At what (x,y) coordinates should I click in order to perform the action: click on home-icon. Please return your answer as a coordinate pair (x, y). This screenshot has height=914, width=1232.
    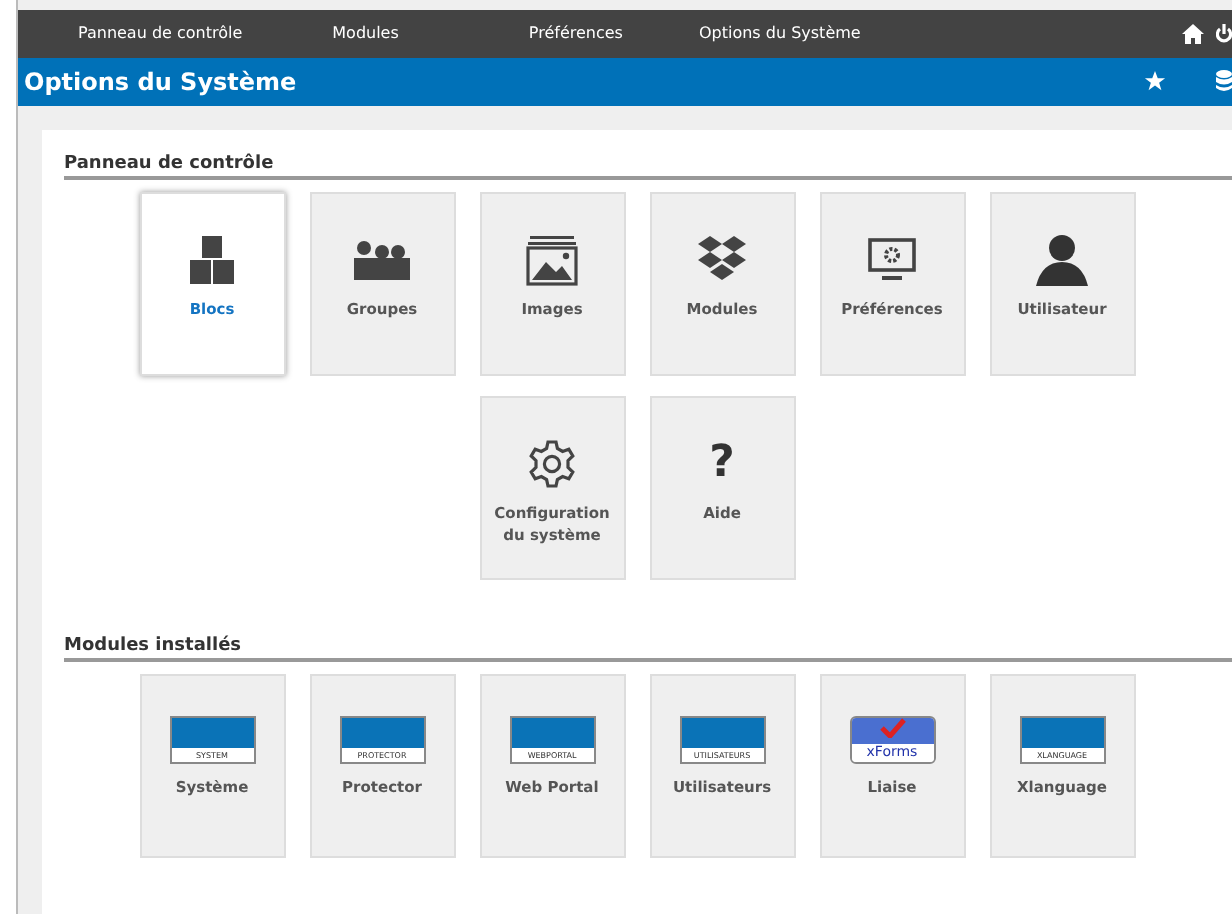
    Looking at the image, I should click on (1193, 33).